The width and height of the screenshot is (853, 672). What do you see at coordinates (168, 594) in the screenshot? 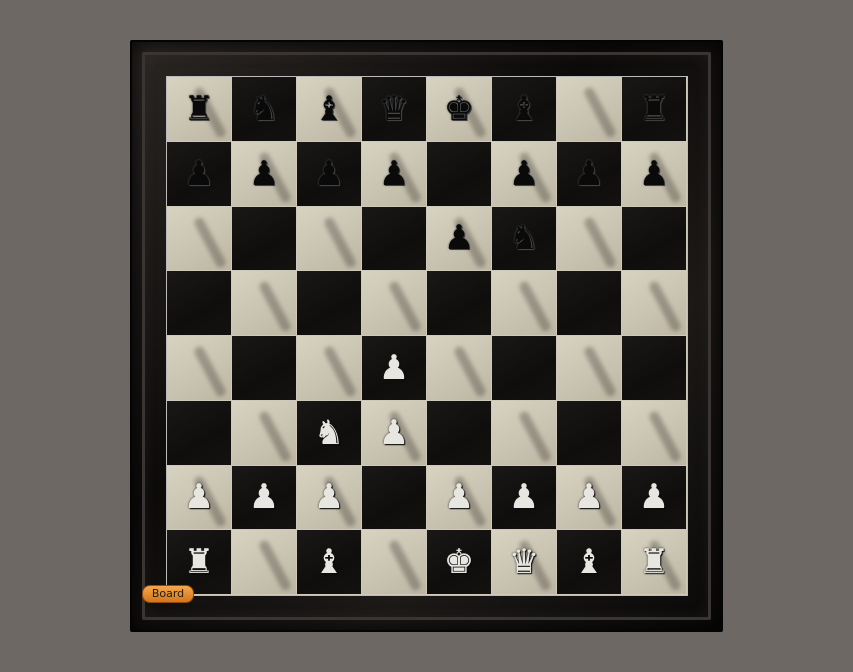
I see `board-button: Board` at bounding box center [168, 594].